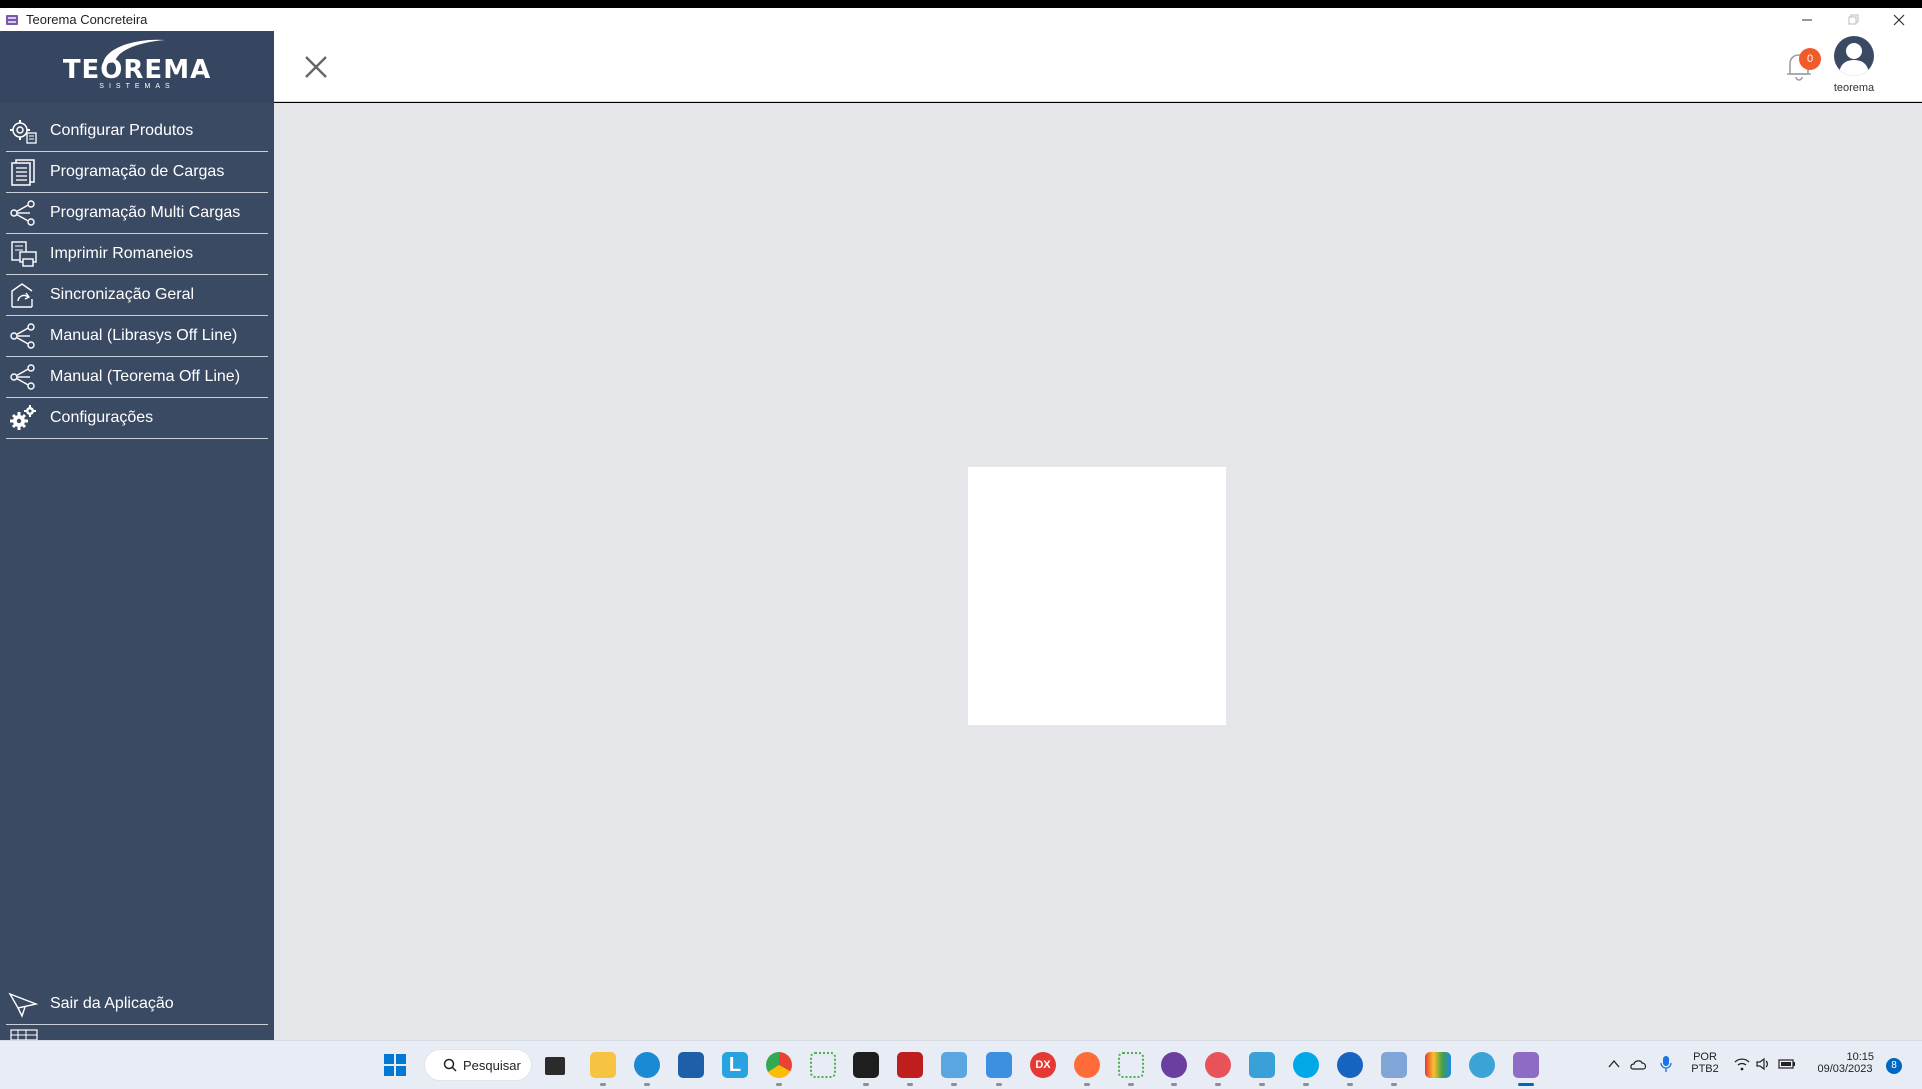 The width and height of the screenshot is (1922, 1089). I want to click on logo-sub-text: SISTEMAS, so click(137, 86).